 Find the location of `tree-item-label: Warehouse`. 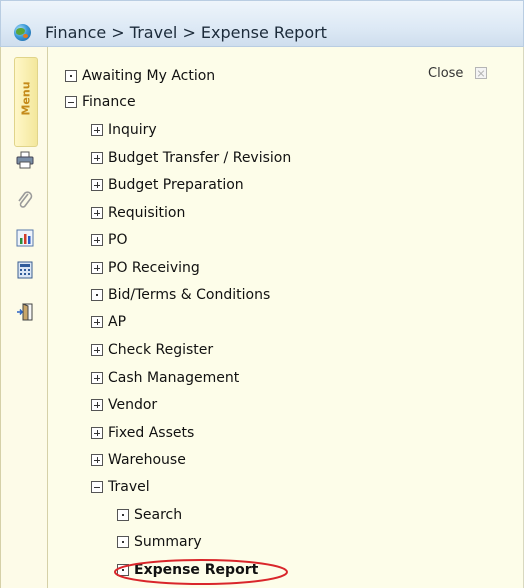

tree-item-label: Warehouse is located at coordinates (147, 460).